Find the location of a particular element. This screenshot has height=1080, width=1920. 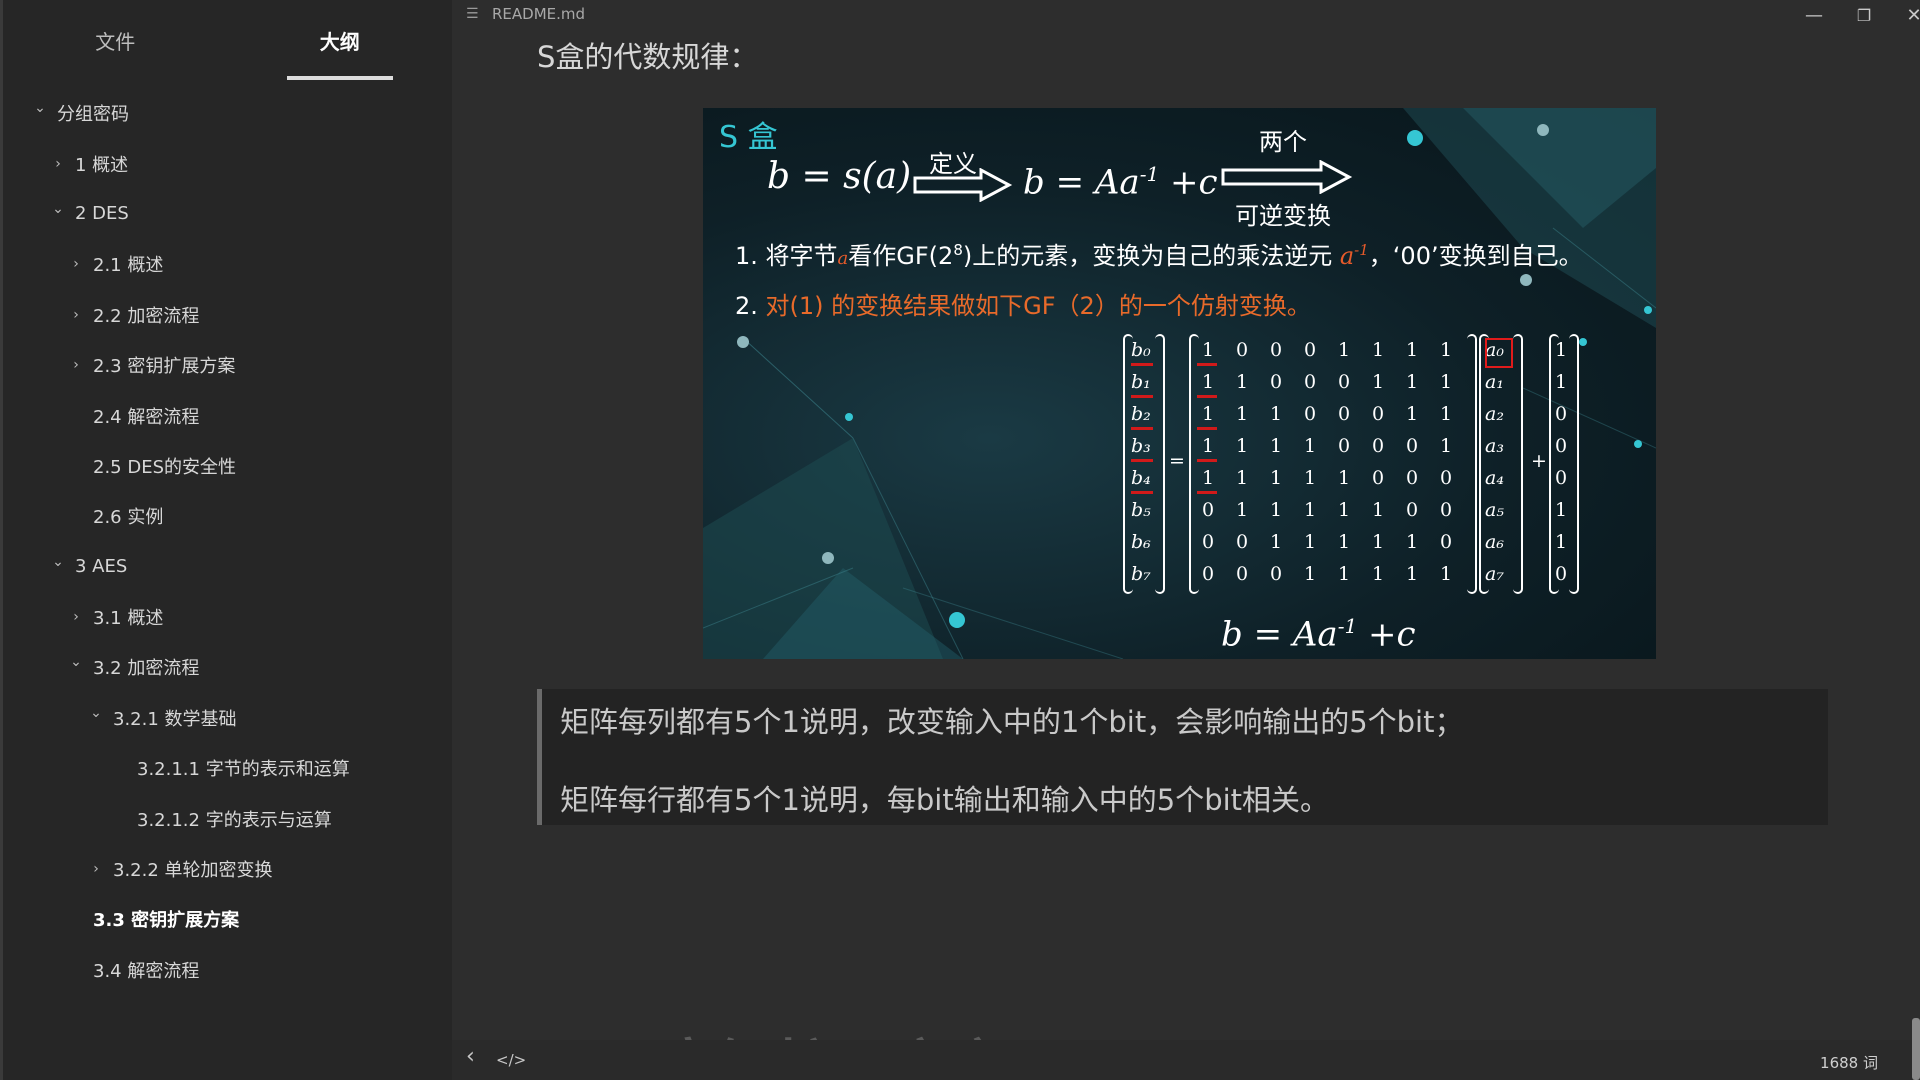

b-vector-entry: b₀ is located at coordinates (1141, 350).